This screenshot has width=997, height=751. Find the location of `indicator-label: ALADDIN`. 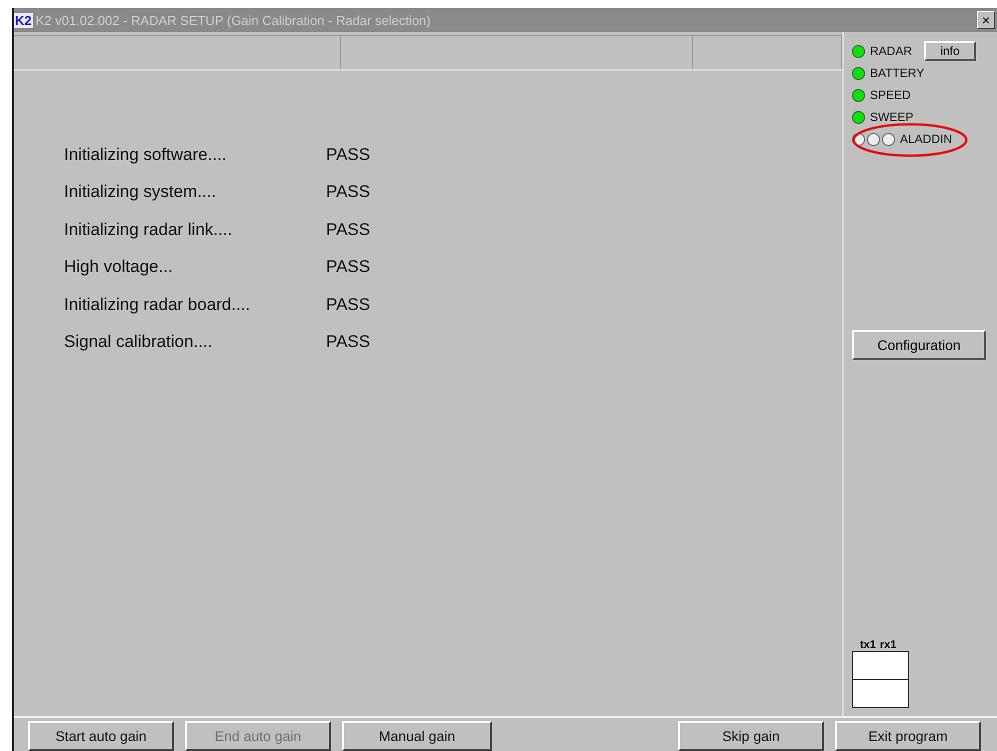

indicator-label: ALADDIN is located at coordinates (926, 139).